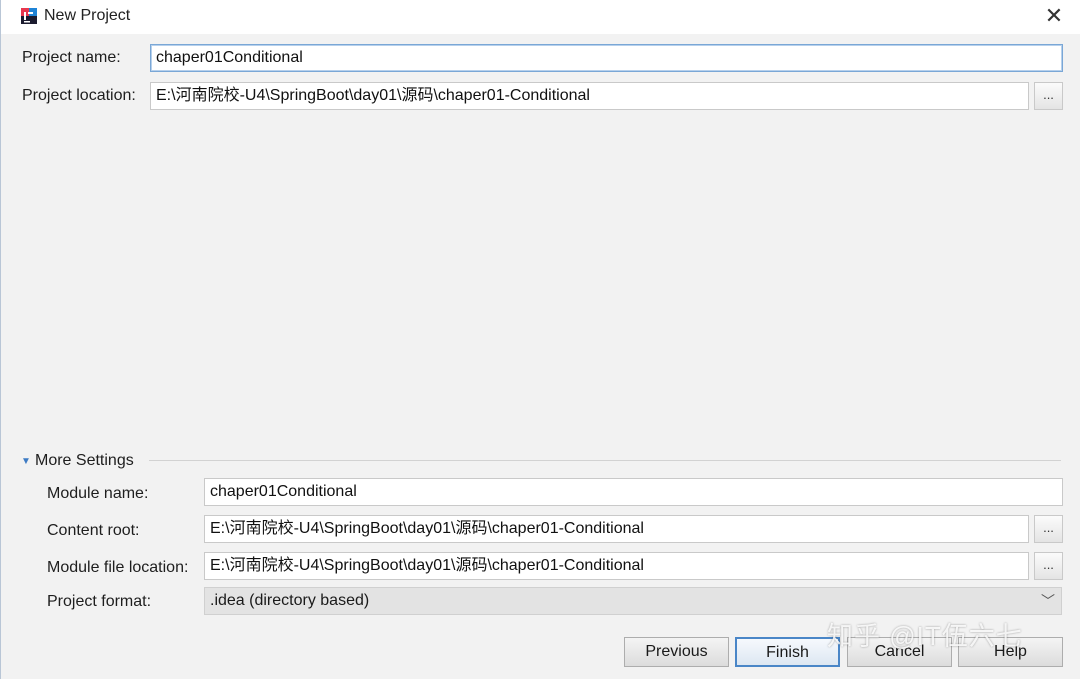  Describe the element at coordinates (1048, 601) in the screenshot. I see `chevron-down-icon: ﹀` at that location.